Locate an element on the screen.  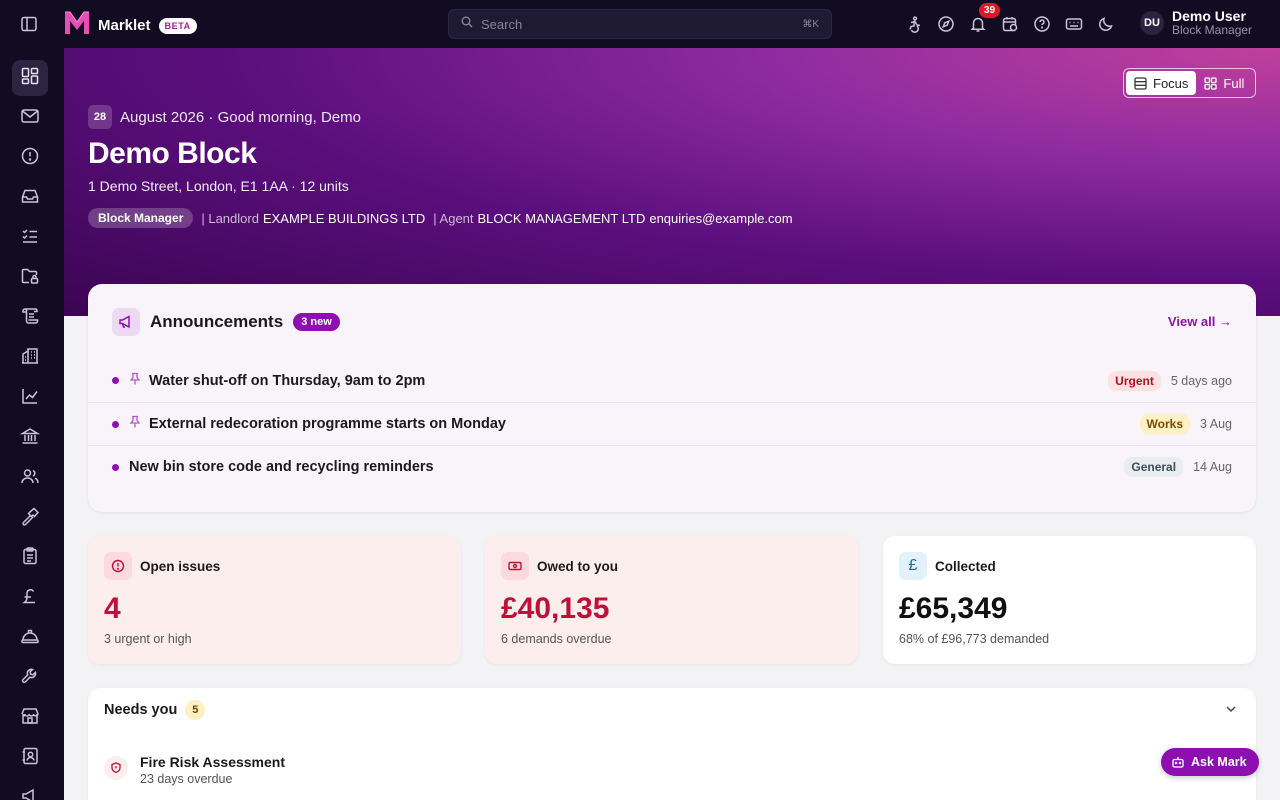
sidebar-item-charges is located at coordinates (30, 598).